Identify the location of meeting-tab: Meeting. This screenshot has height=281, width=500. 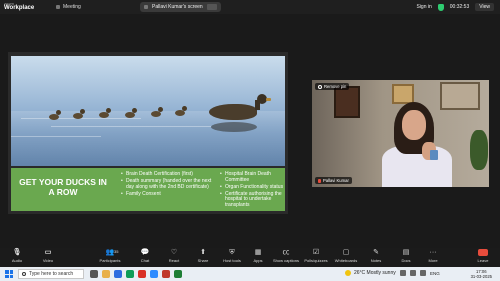
(68, 7).